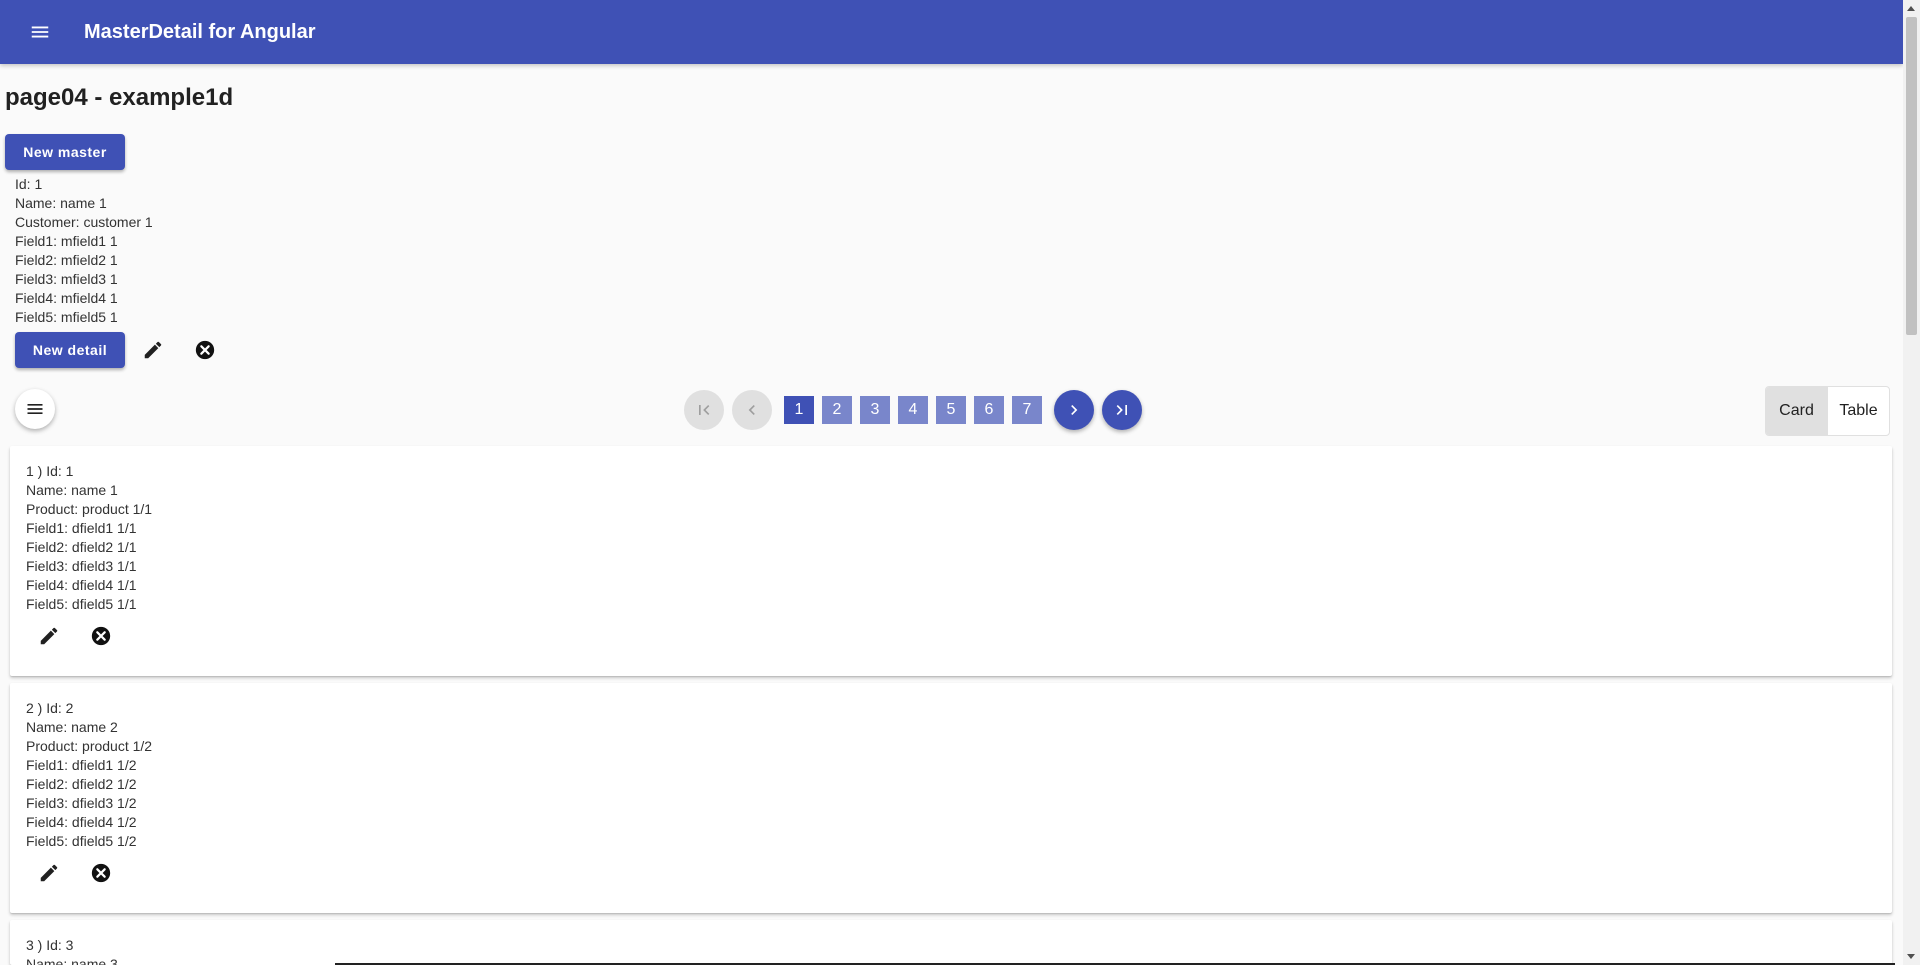 The height and width of the screenshot is (965, 1920). What do you see at coordinates (72, 727) in the screenshot?
I see `detail-name: Name: name 2` at bounding box center [72, 727].